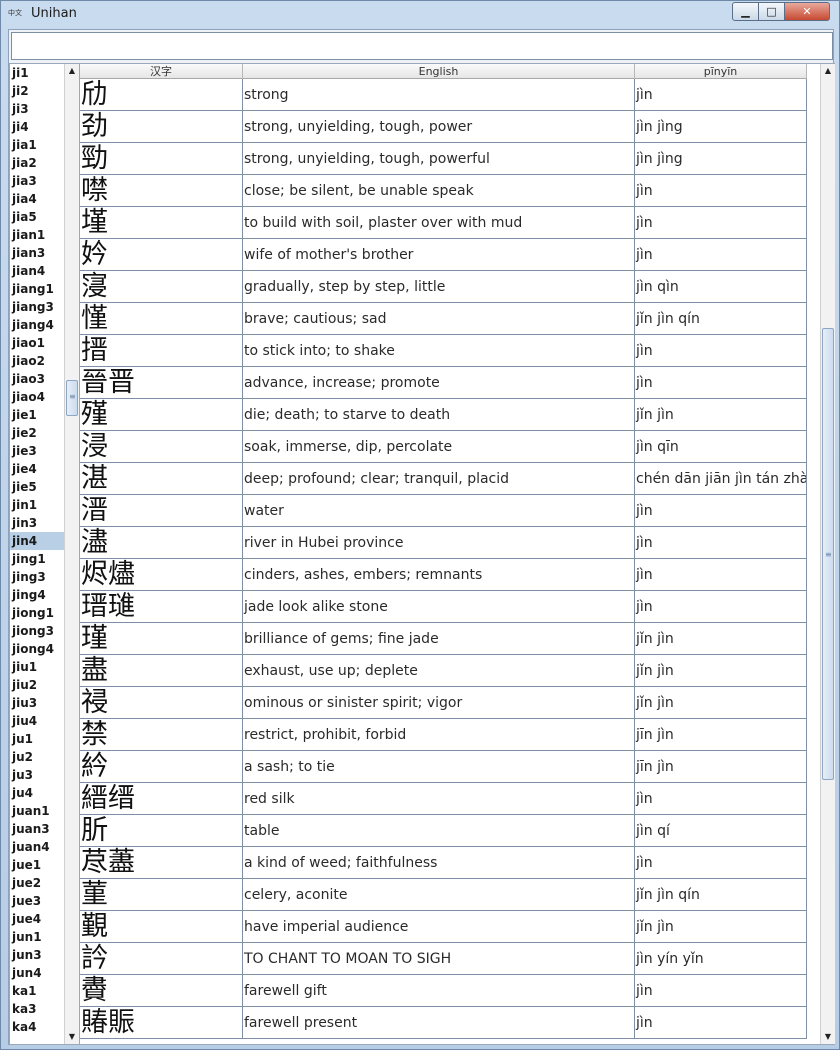  I want to click on table-row: 噤 close; be silent, be unable speak jìn, so click(443, 191).